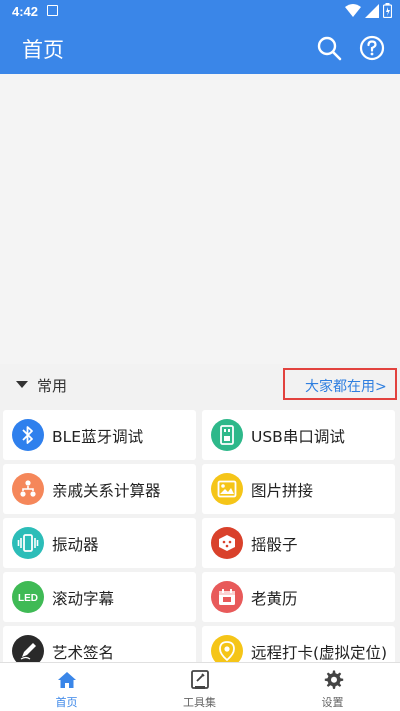 This screenshot has width=400, height=711. I want to click on tool-label: BLE蓝牙调试, so click(98, 437).